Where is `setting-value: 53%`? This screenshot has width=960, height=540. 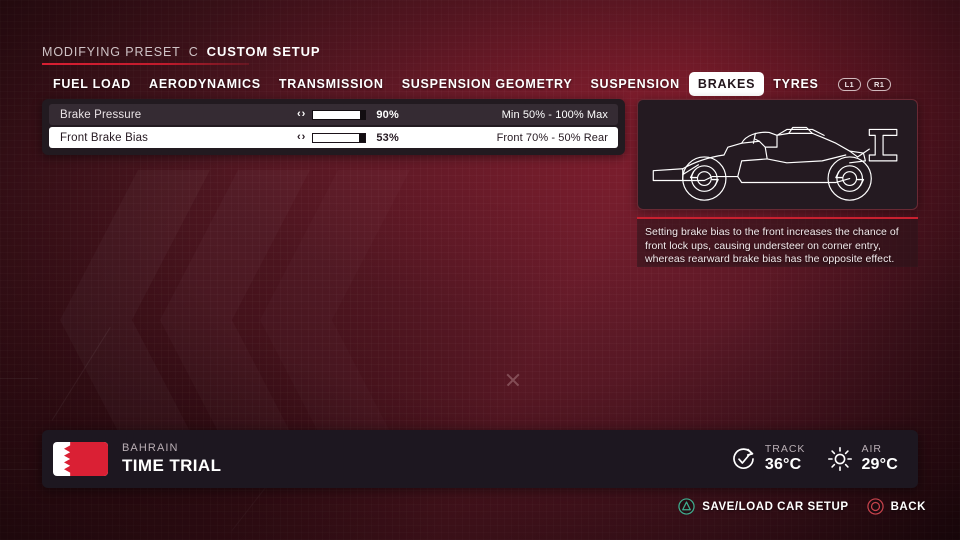 setting-value: 53% is located at coordinates (387, 137).